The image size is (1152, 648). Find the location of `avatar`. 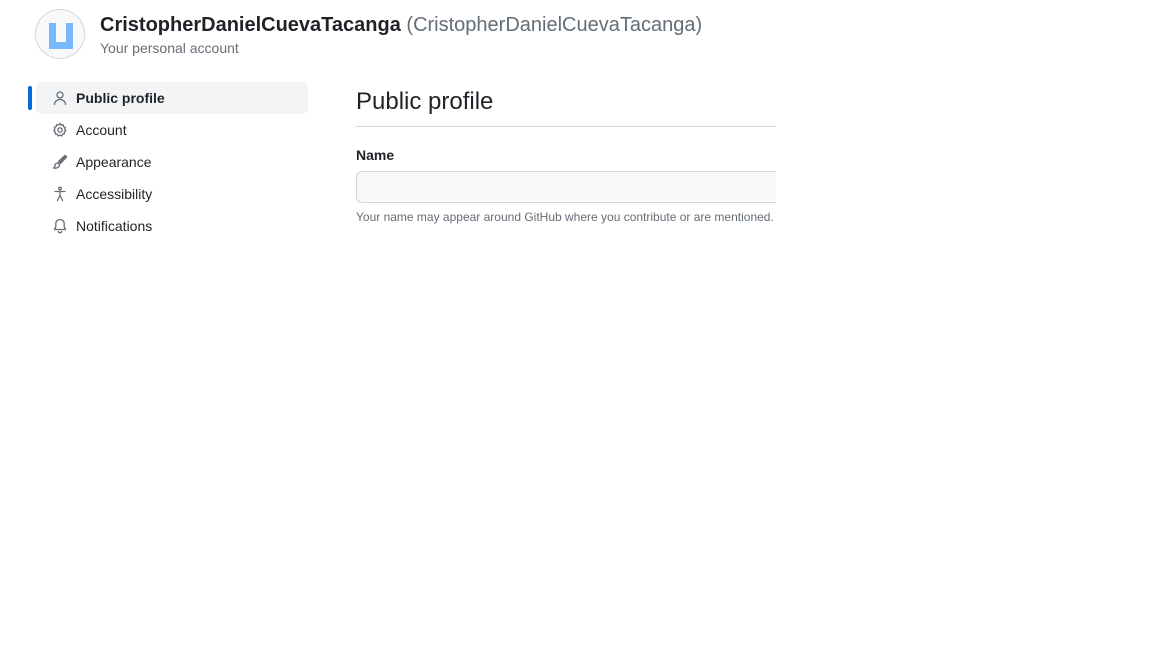

avatar is located at coordinates (60, 34).